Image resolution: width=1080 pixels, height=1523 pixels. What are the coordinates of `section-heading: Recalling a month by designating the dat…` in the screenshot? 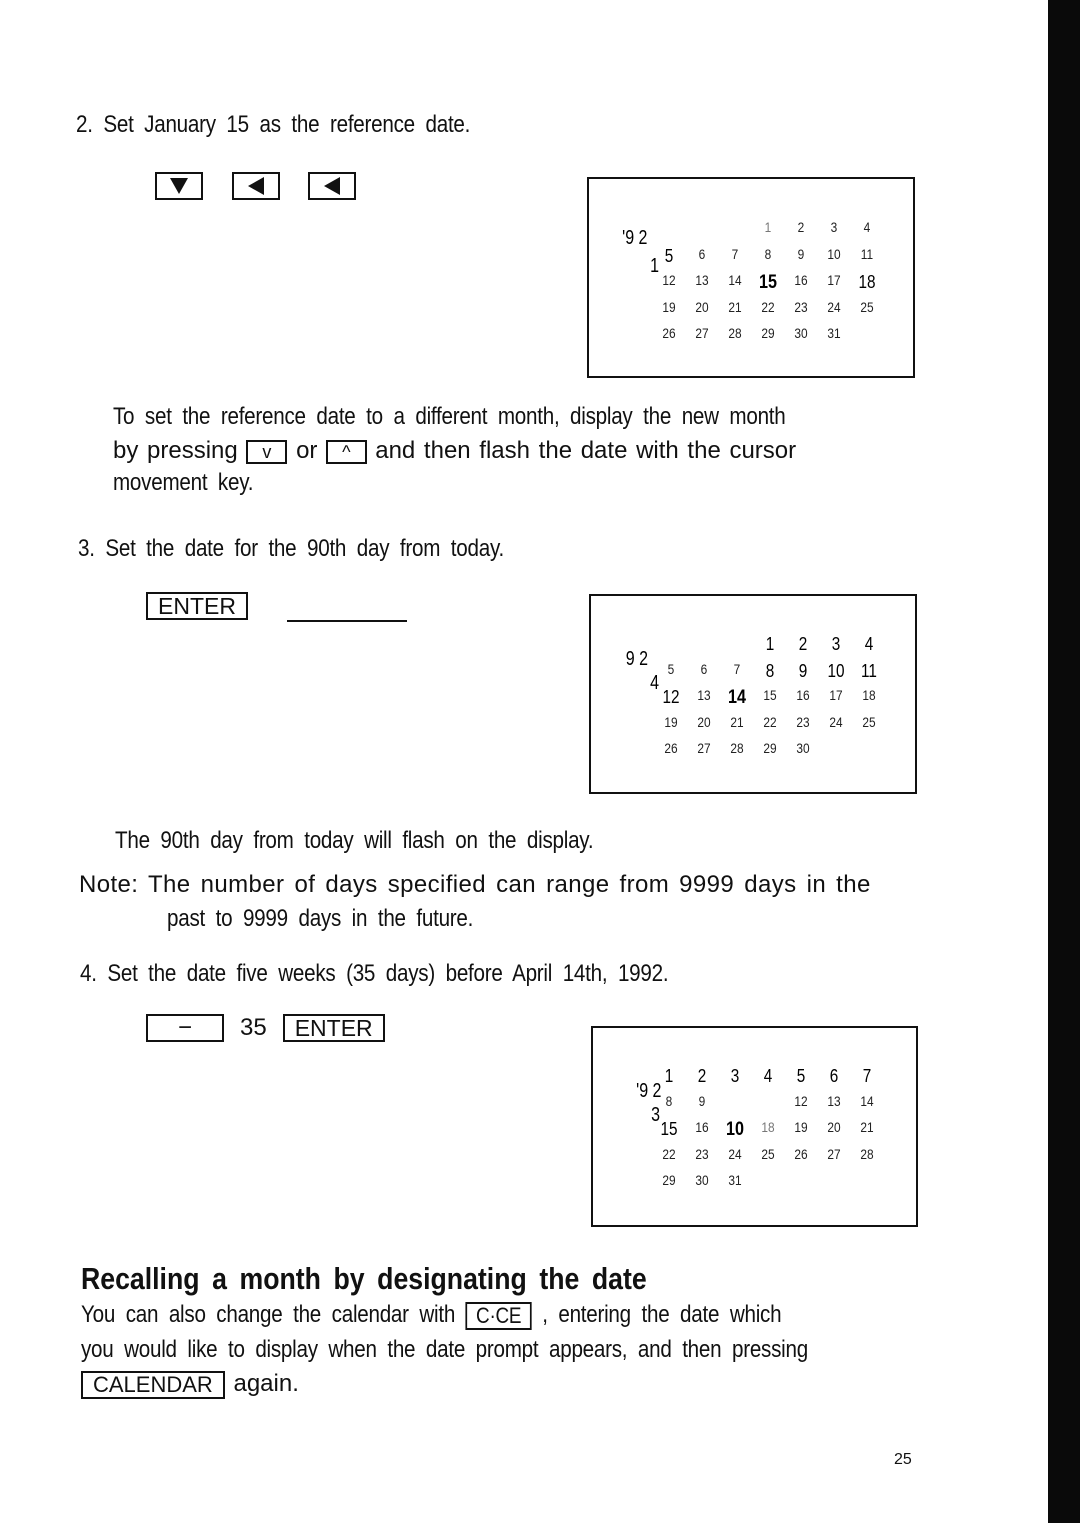 It's located at (364, 1278).